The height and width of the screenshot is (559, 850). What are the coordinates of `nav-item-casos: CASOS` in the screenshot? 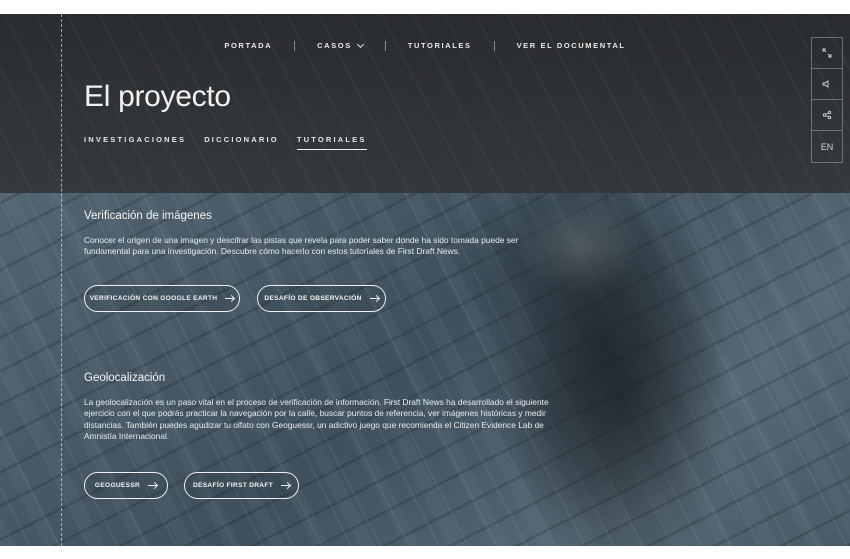 It's located at (340, 45).